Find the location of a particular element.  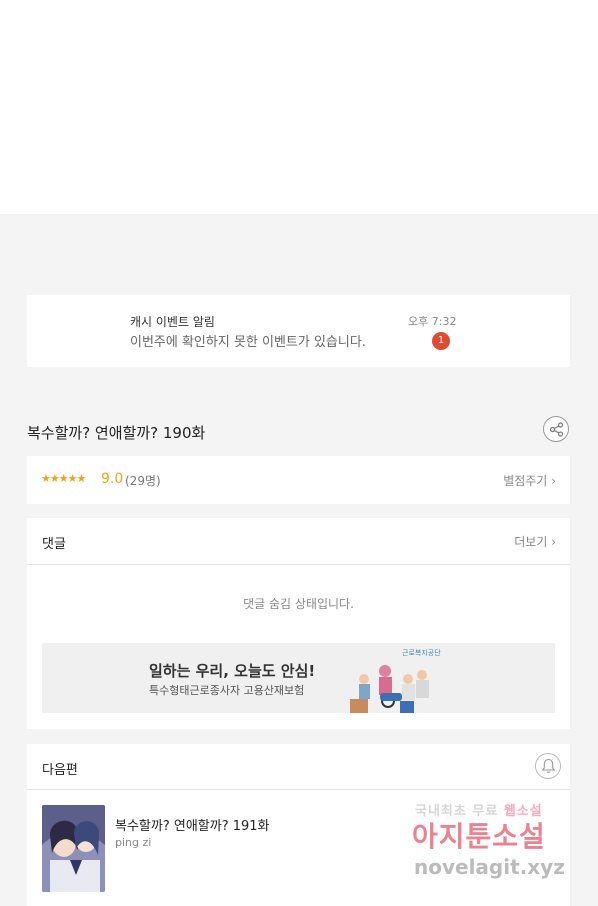

rating-count: (29명) is located at coordinates (143, 481).